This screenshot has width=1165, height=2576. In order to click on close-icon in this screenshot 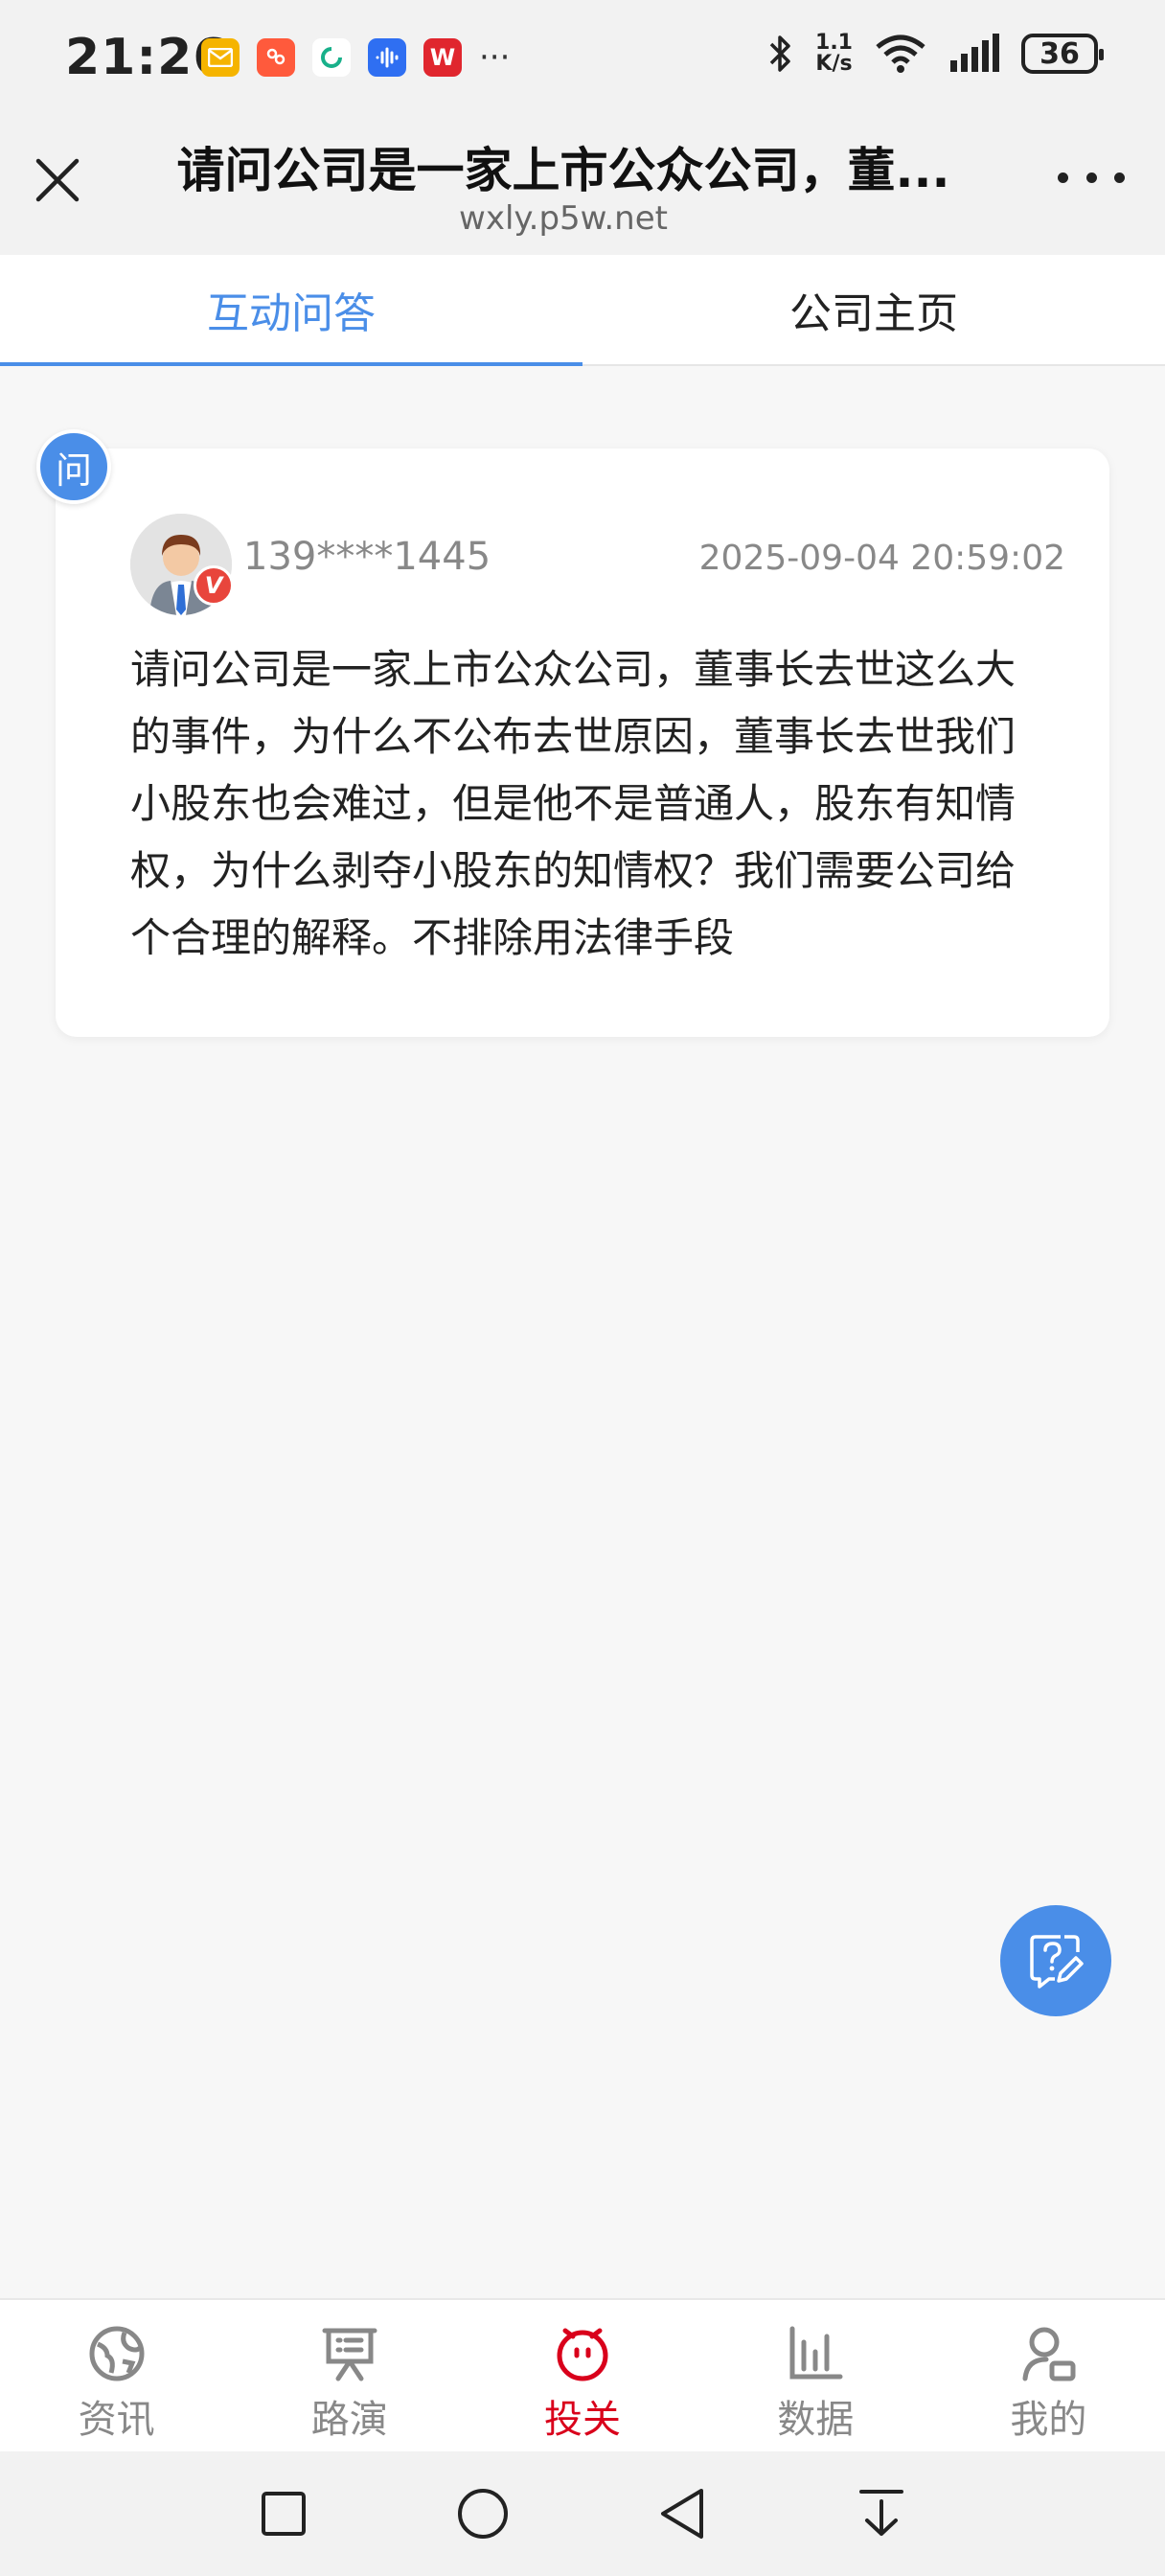, I will do `click(58, 180)`.